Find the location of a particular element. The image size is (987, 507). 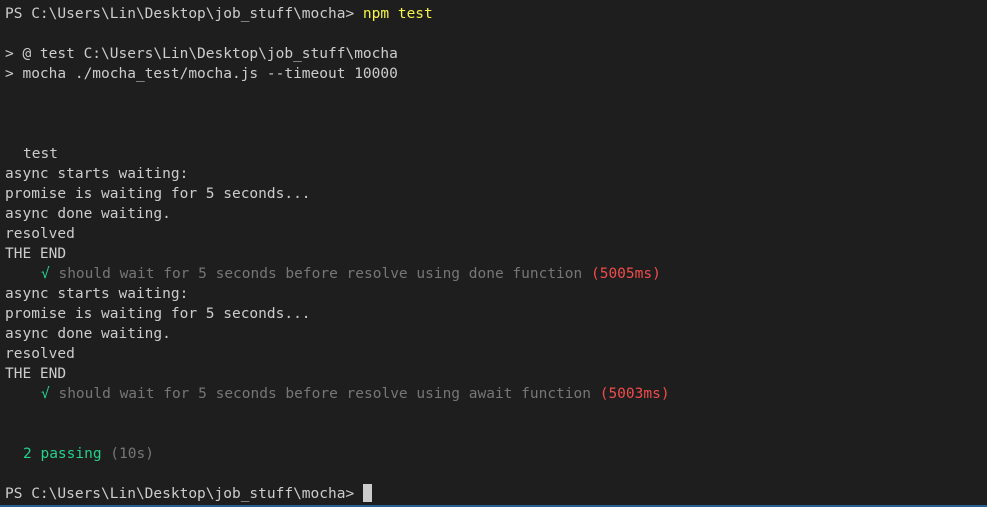

text-cursor is located at coordinates (367, 493).